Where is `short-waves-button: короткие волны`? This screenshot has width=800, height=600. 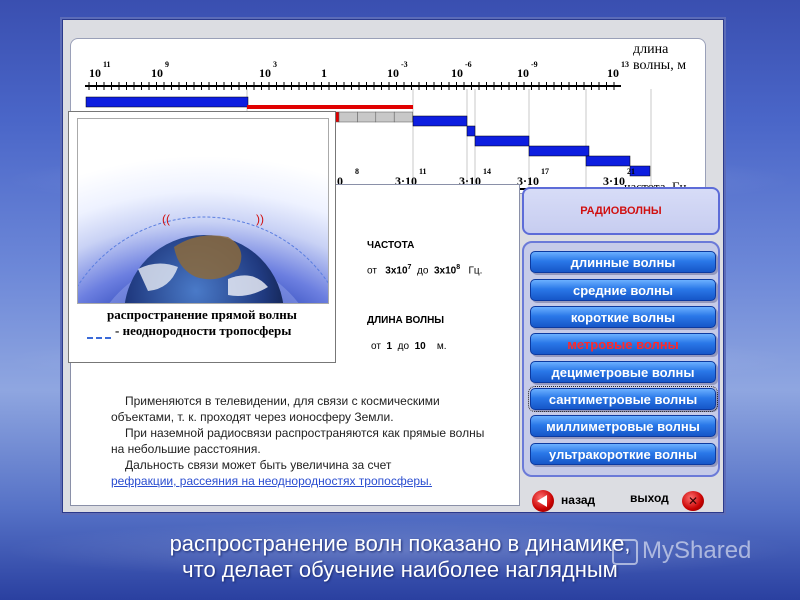
short-waves-button: короткие волны is located at coordinates (623, 317).